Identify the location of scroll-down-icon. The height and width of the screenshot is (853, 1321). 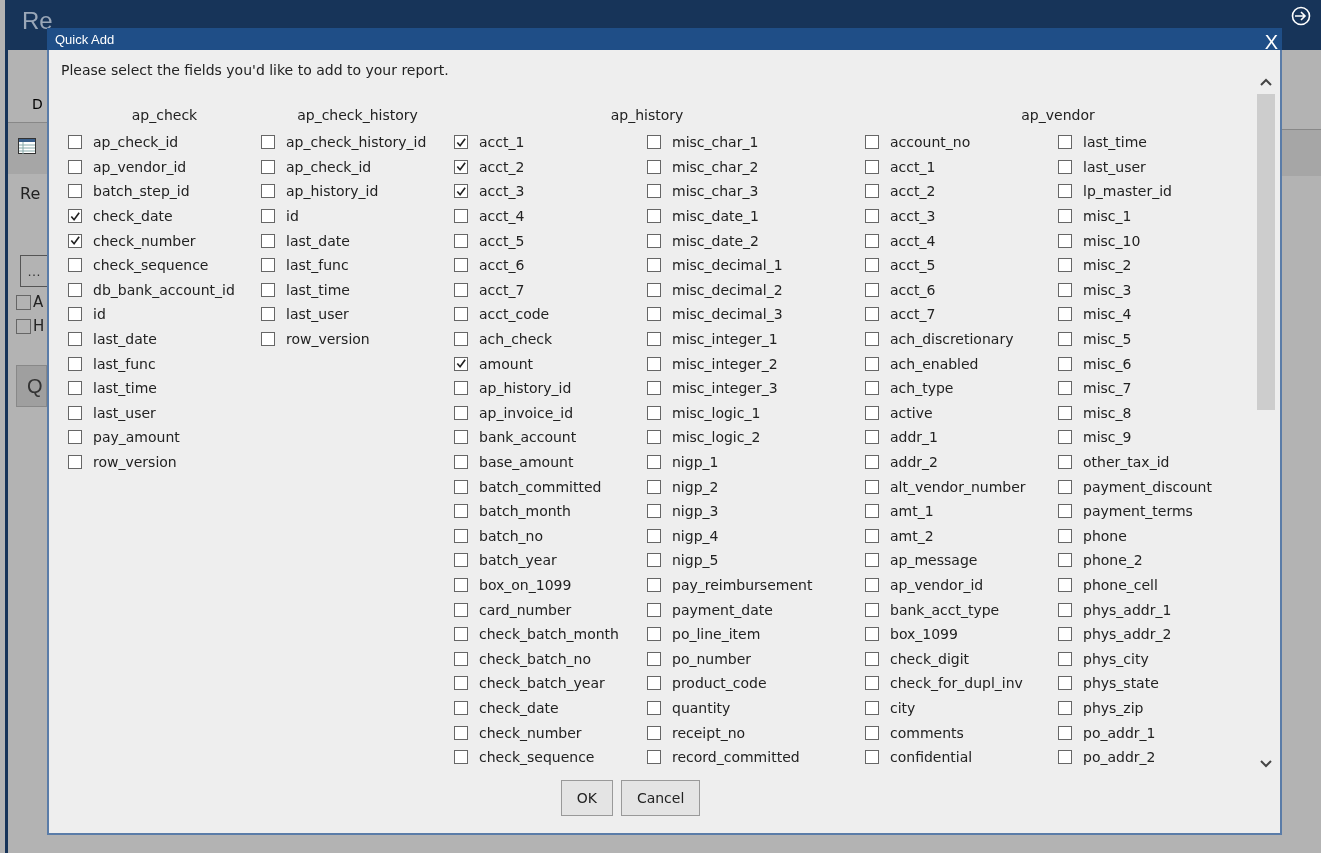
(1266, 764).